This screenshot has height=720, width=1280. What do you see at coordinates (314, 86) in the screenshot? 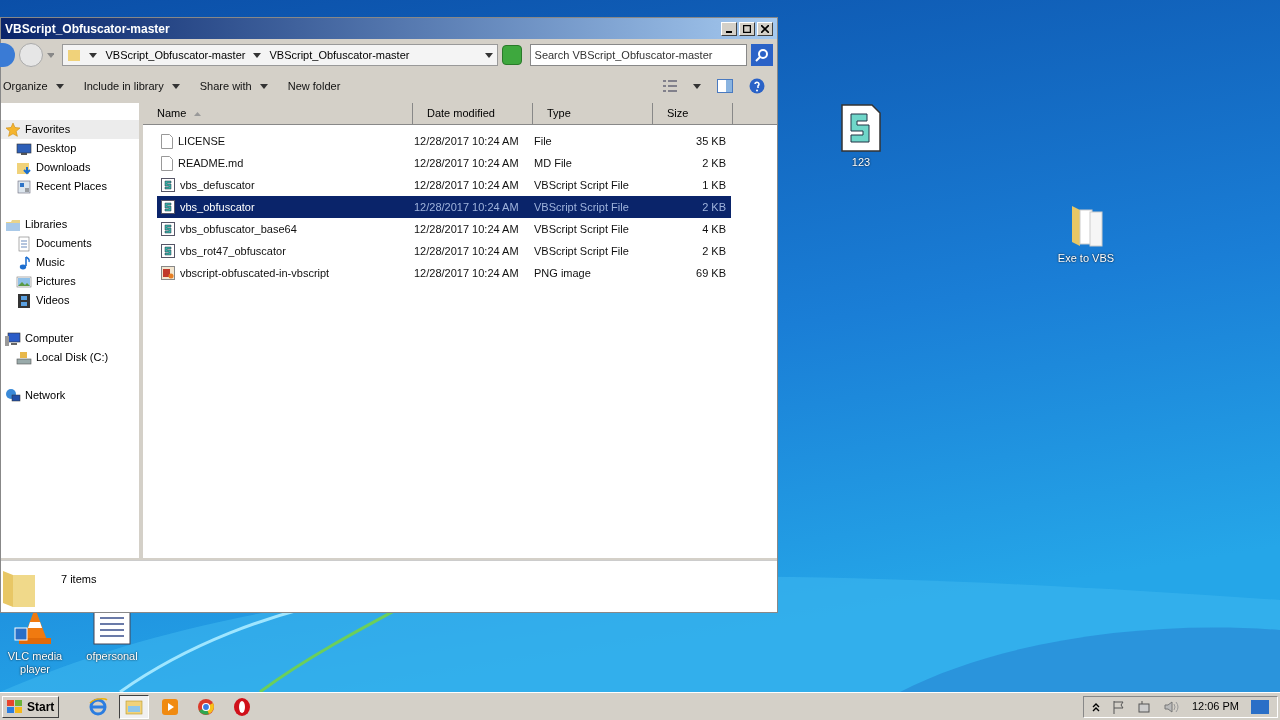
I see `toolbar-button: New folder` at bounding box center [314, 86].